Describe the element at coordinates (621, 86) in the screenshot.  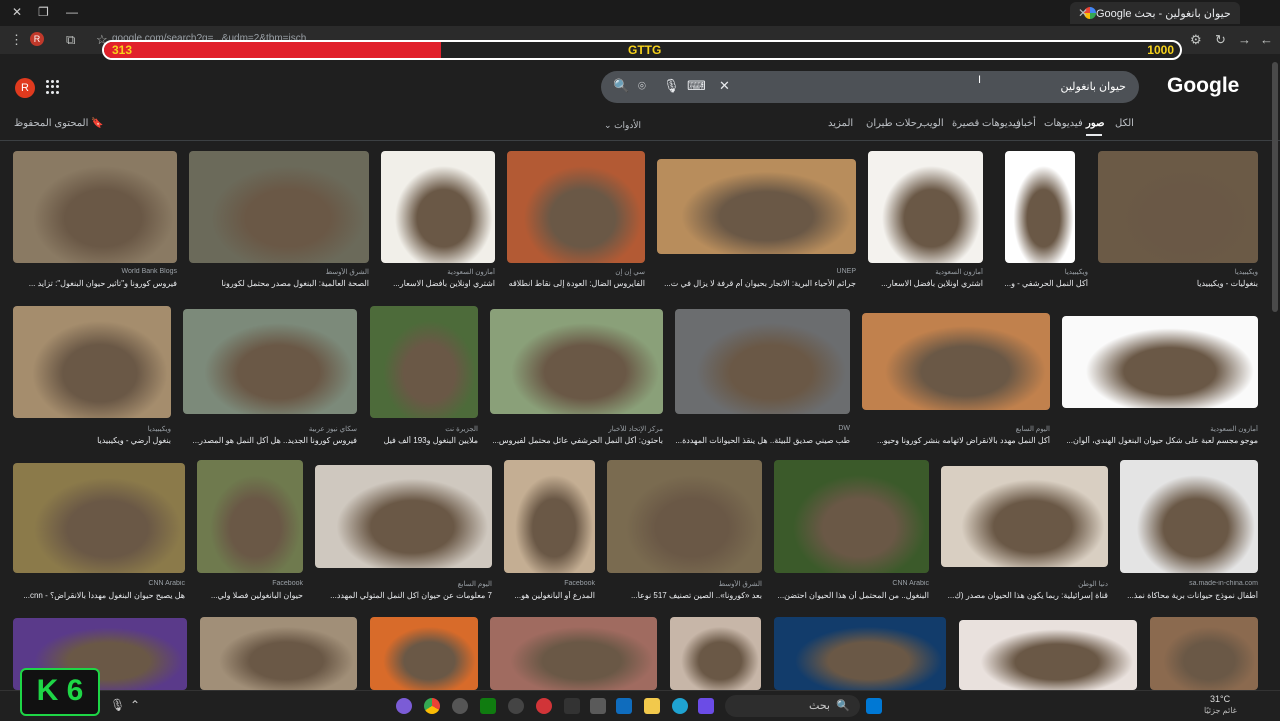
I see `search-icon: 🔍` at that location.